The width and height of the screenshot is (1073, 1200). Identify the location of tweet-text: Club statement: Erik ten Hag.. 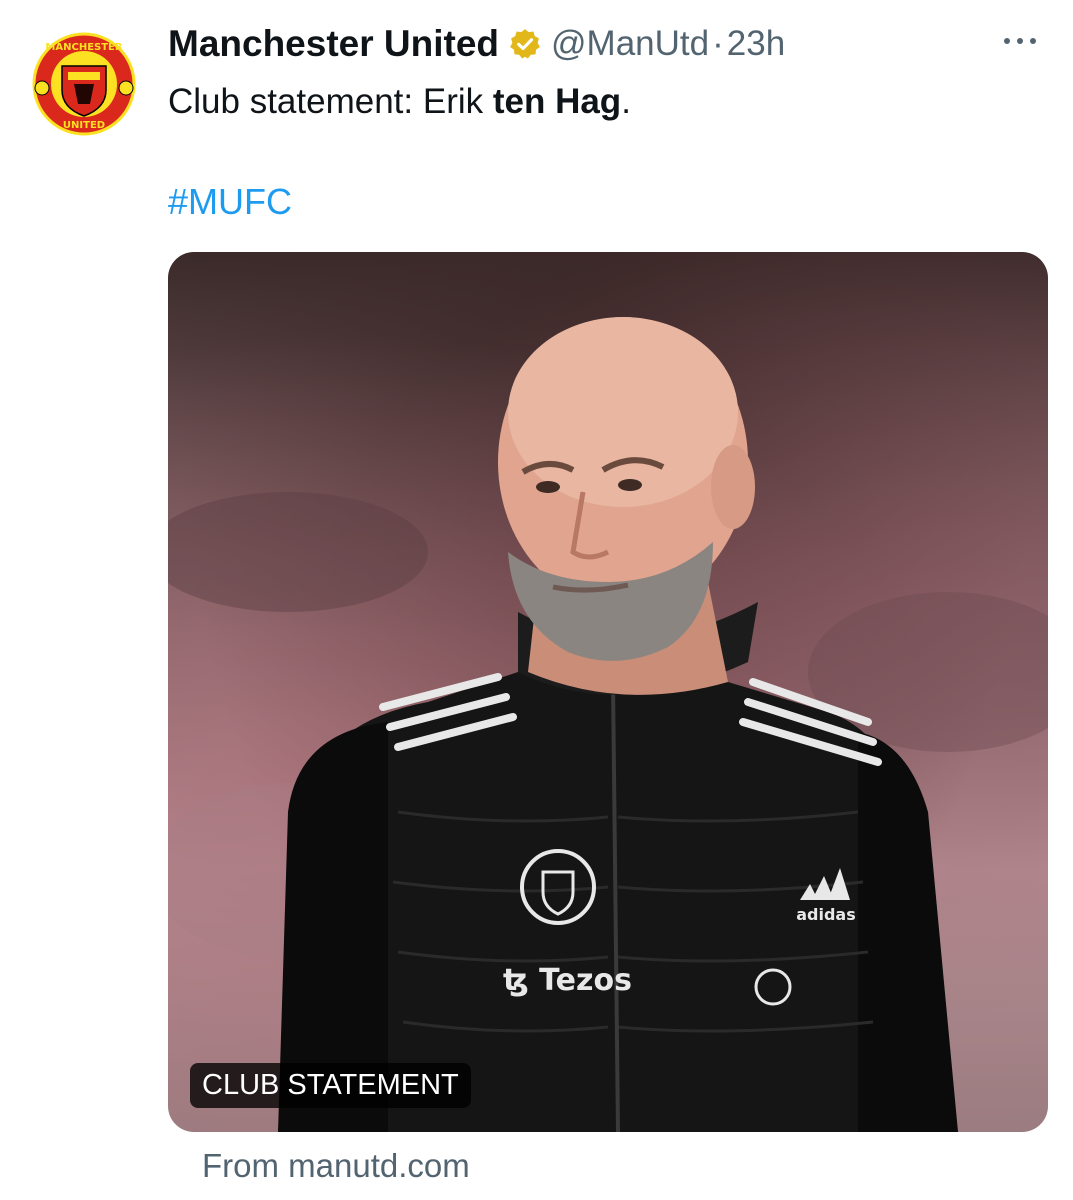
(399, 102).